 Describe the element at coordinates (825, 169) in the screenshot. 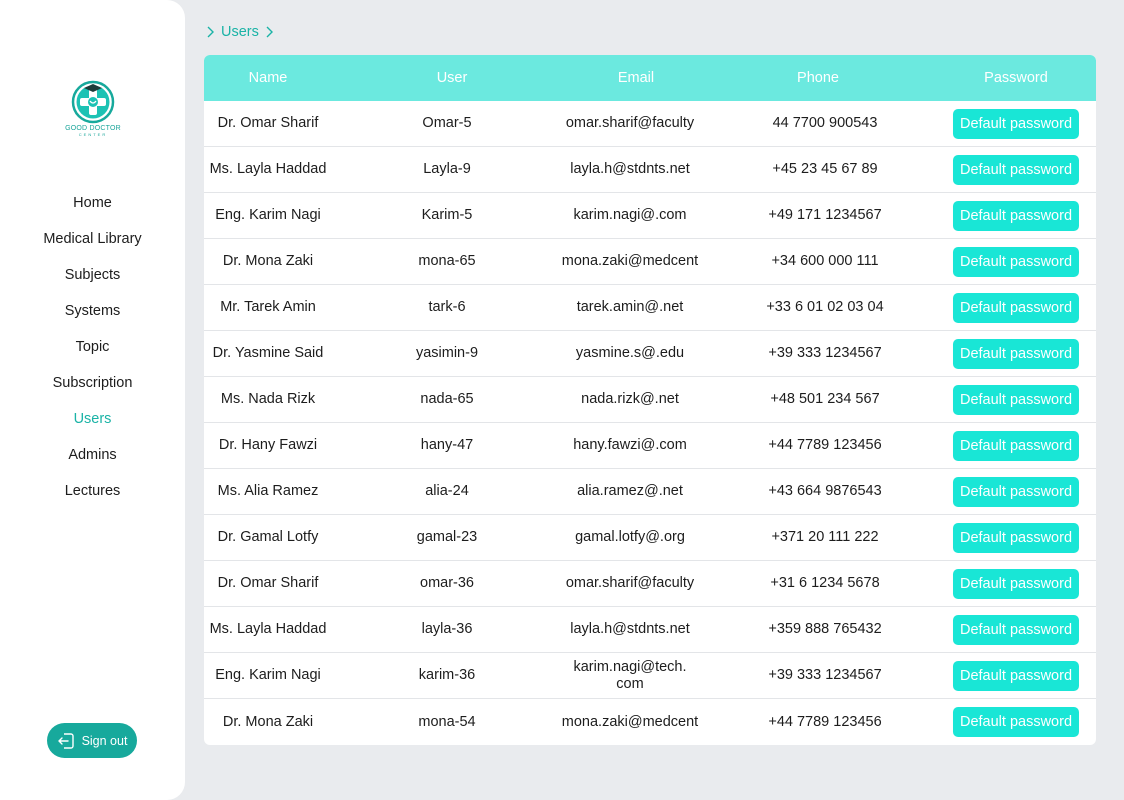

I see `cell-phone: +45 23 45 67 89` at that location.